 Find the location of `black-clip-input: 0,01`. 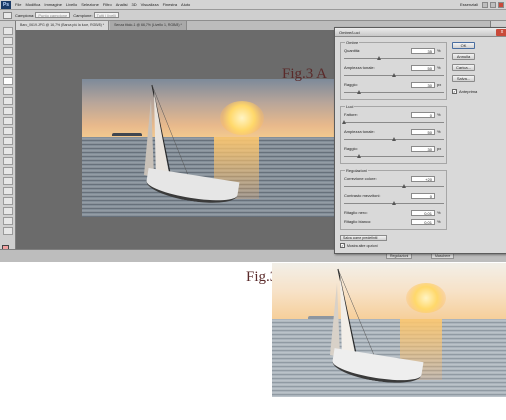

black-clip-input: 0,01 is located at coordinates (423, 213).